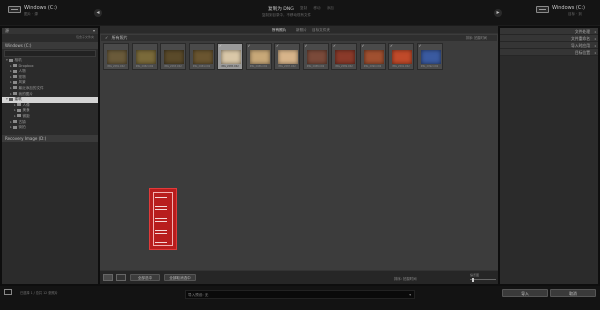  Describe the element at coordinates (14, 9) in the screenshot. I see `source-disk-icon` at that location.